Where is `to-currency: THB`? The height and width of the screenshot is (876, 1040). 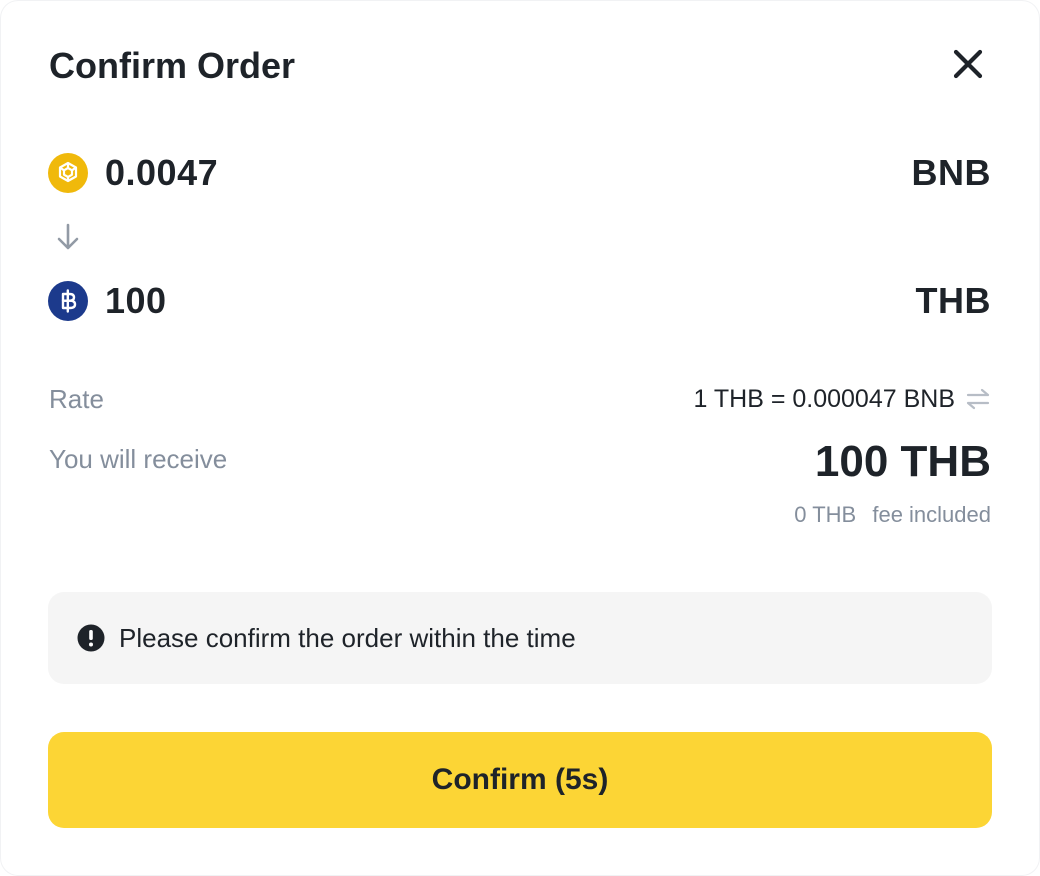 to-currency: THB is located at coordinates (953, 300).